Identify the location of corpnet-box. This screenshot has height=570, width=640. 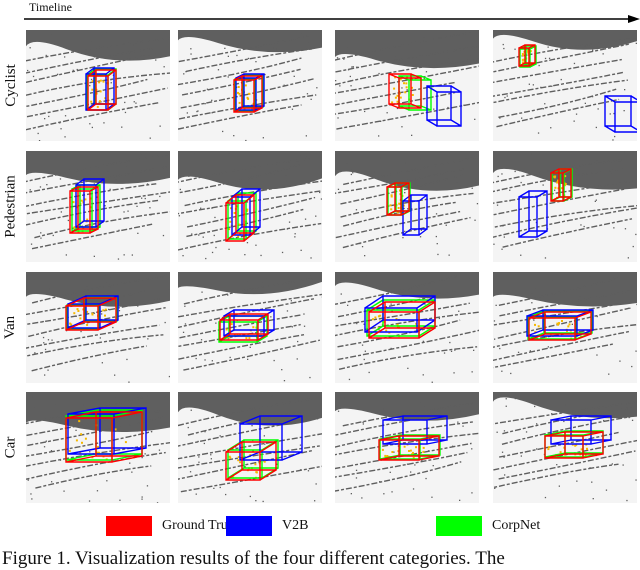
(401, 318).